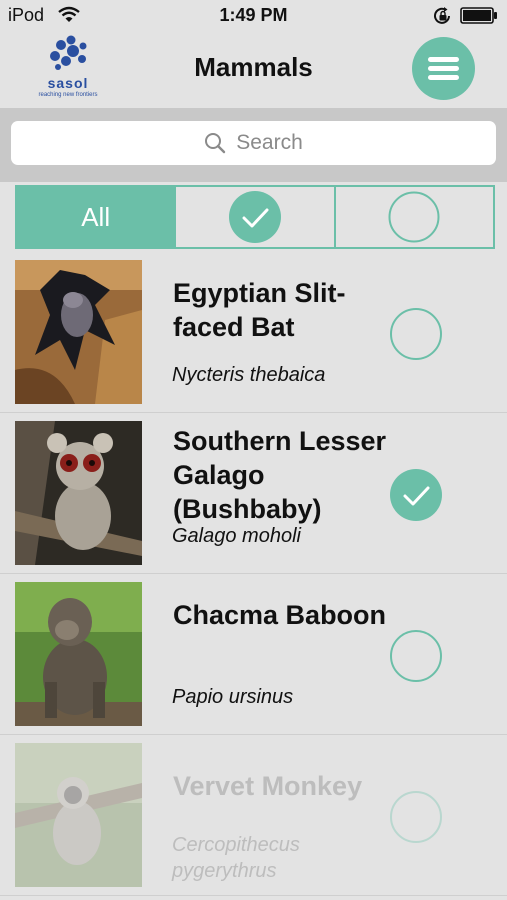 Image resolution: width=507 pixels, height=900 pixels. What do you see at coordinates (280, 475) in the screenshot?
I see `species-common-name: Southern Lesser Galago (Bushbaby)` at bounding box center [280, 475].